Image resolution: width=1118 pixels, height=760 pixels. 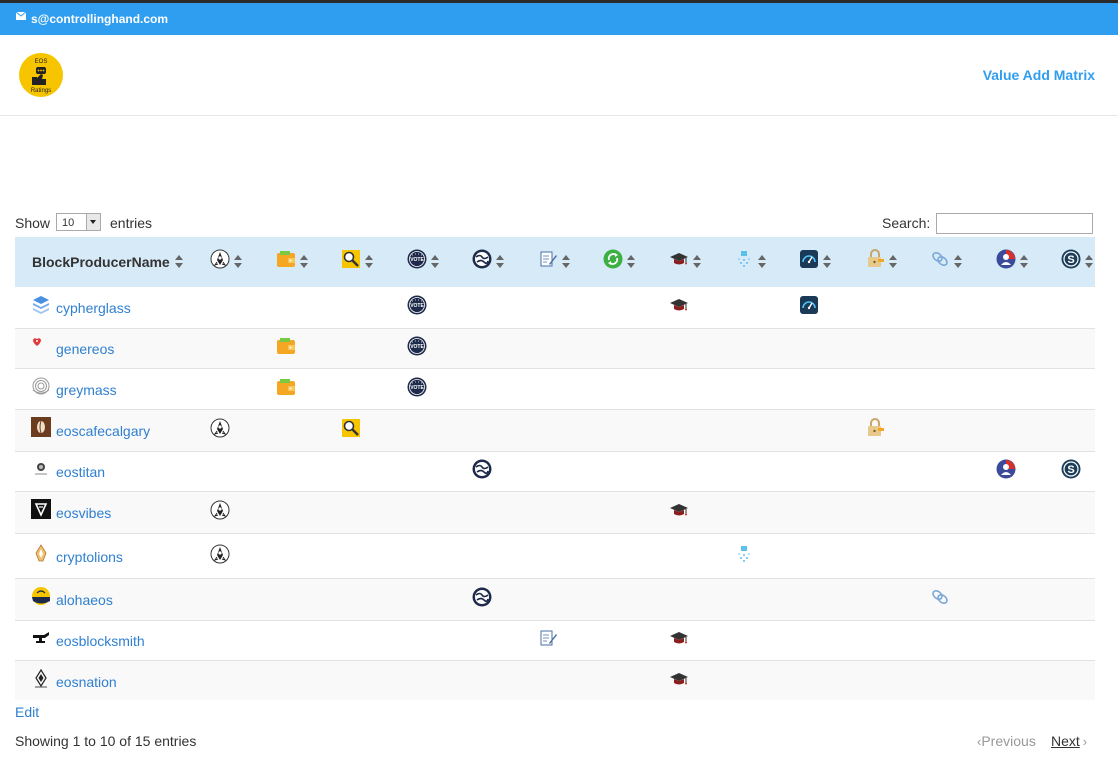 I want to click on column-header-link-chain-icon, so click(x=956, y=262).